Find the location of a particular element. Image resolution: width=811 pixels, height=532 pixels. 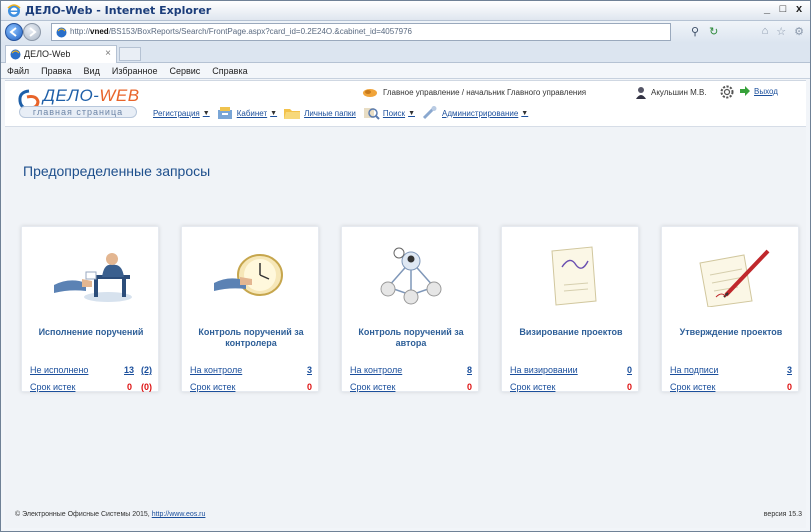

card-row: На визировании 0 is located at coordinates (571, 371).